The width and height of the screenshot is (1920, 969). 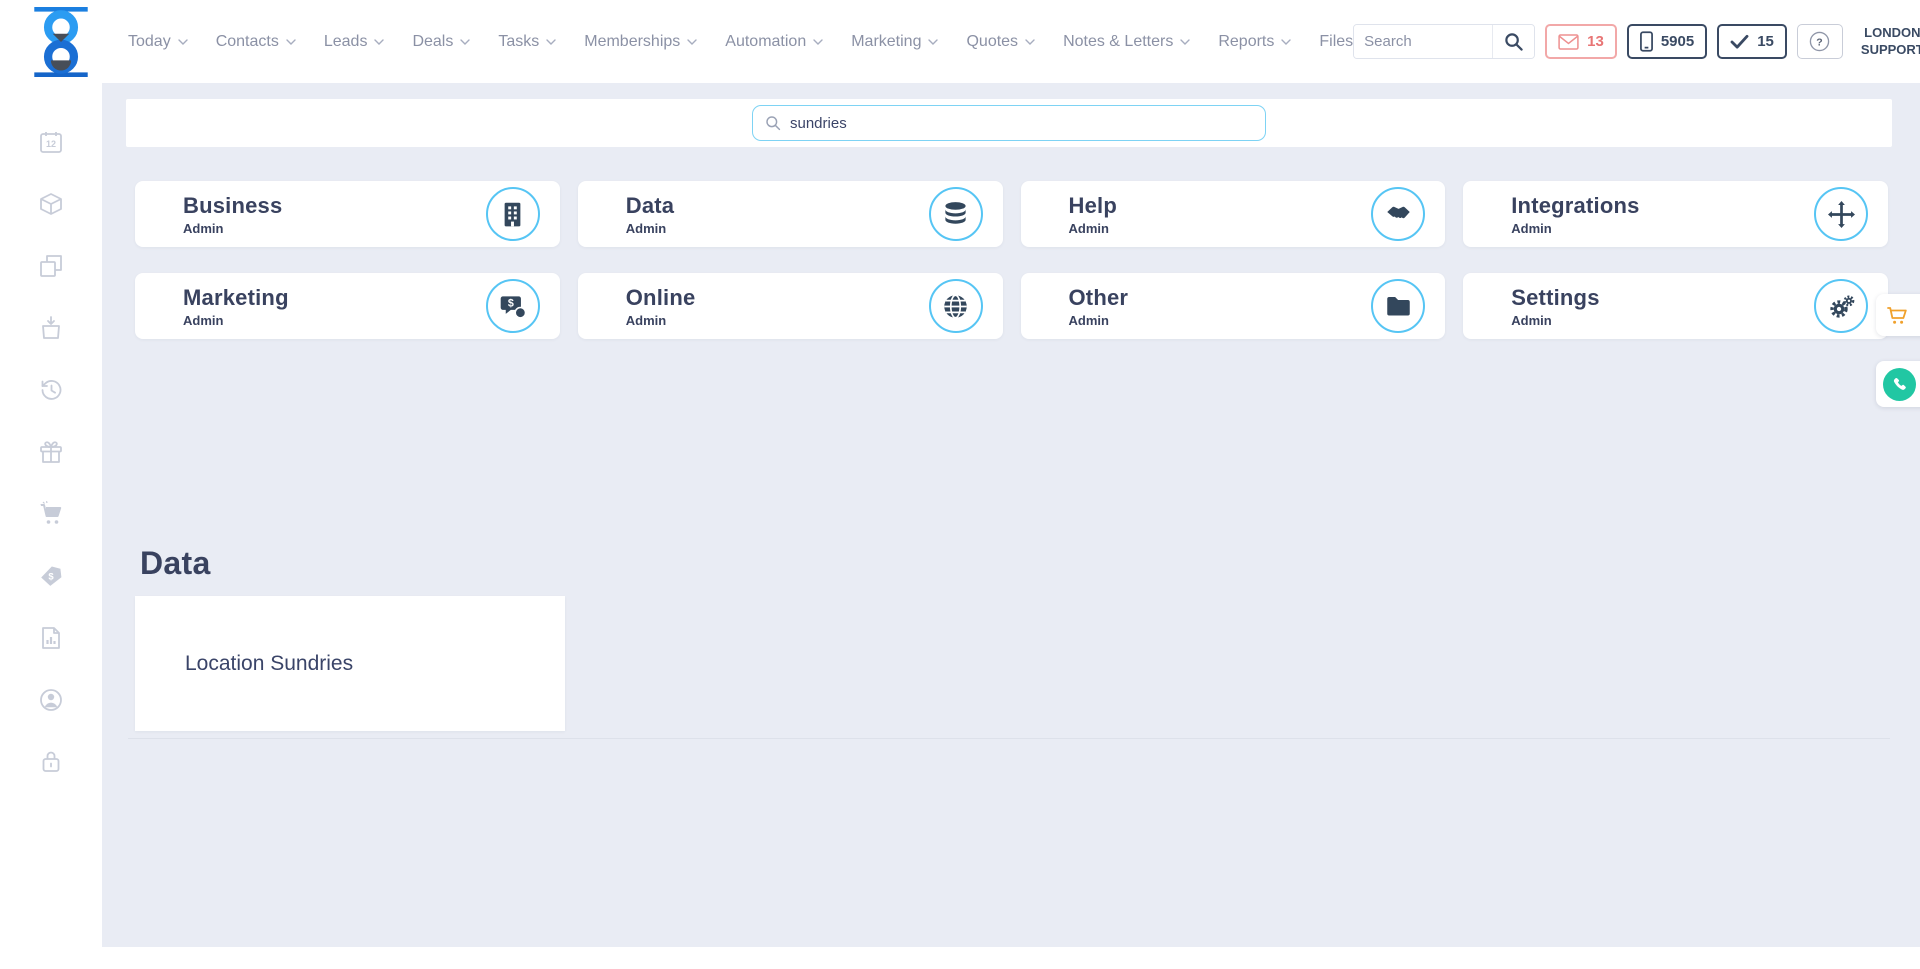 I want to click on search-result-item: Location Sundries, so click(x=350, y=663).